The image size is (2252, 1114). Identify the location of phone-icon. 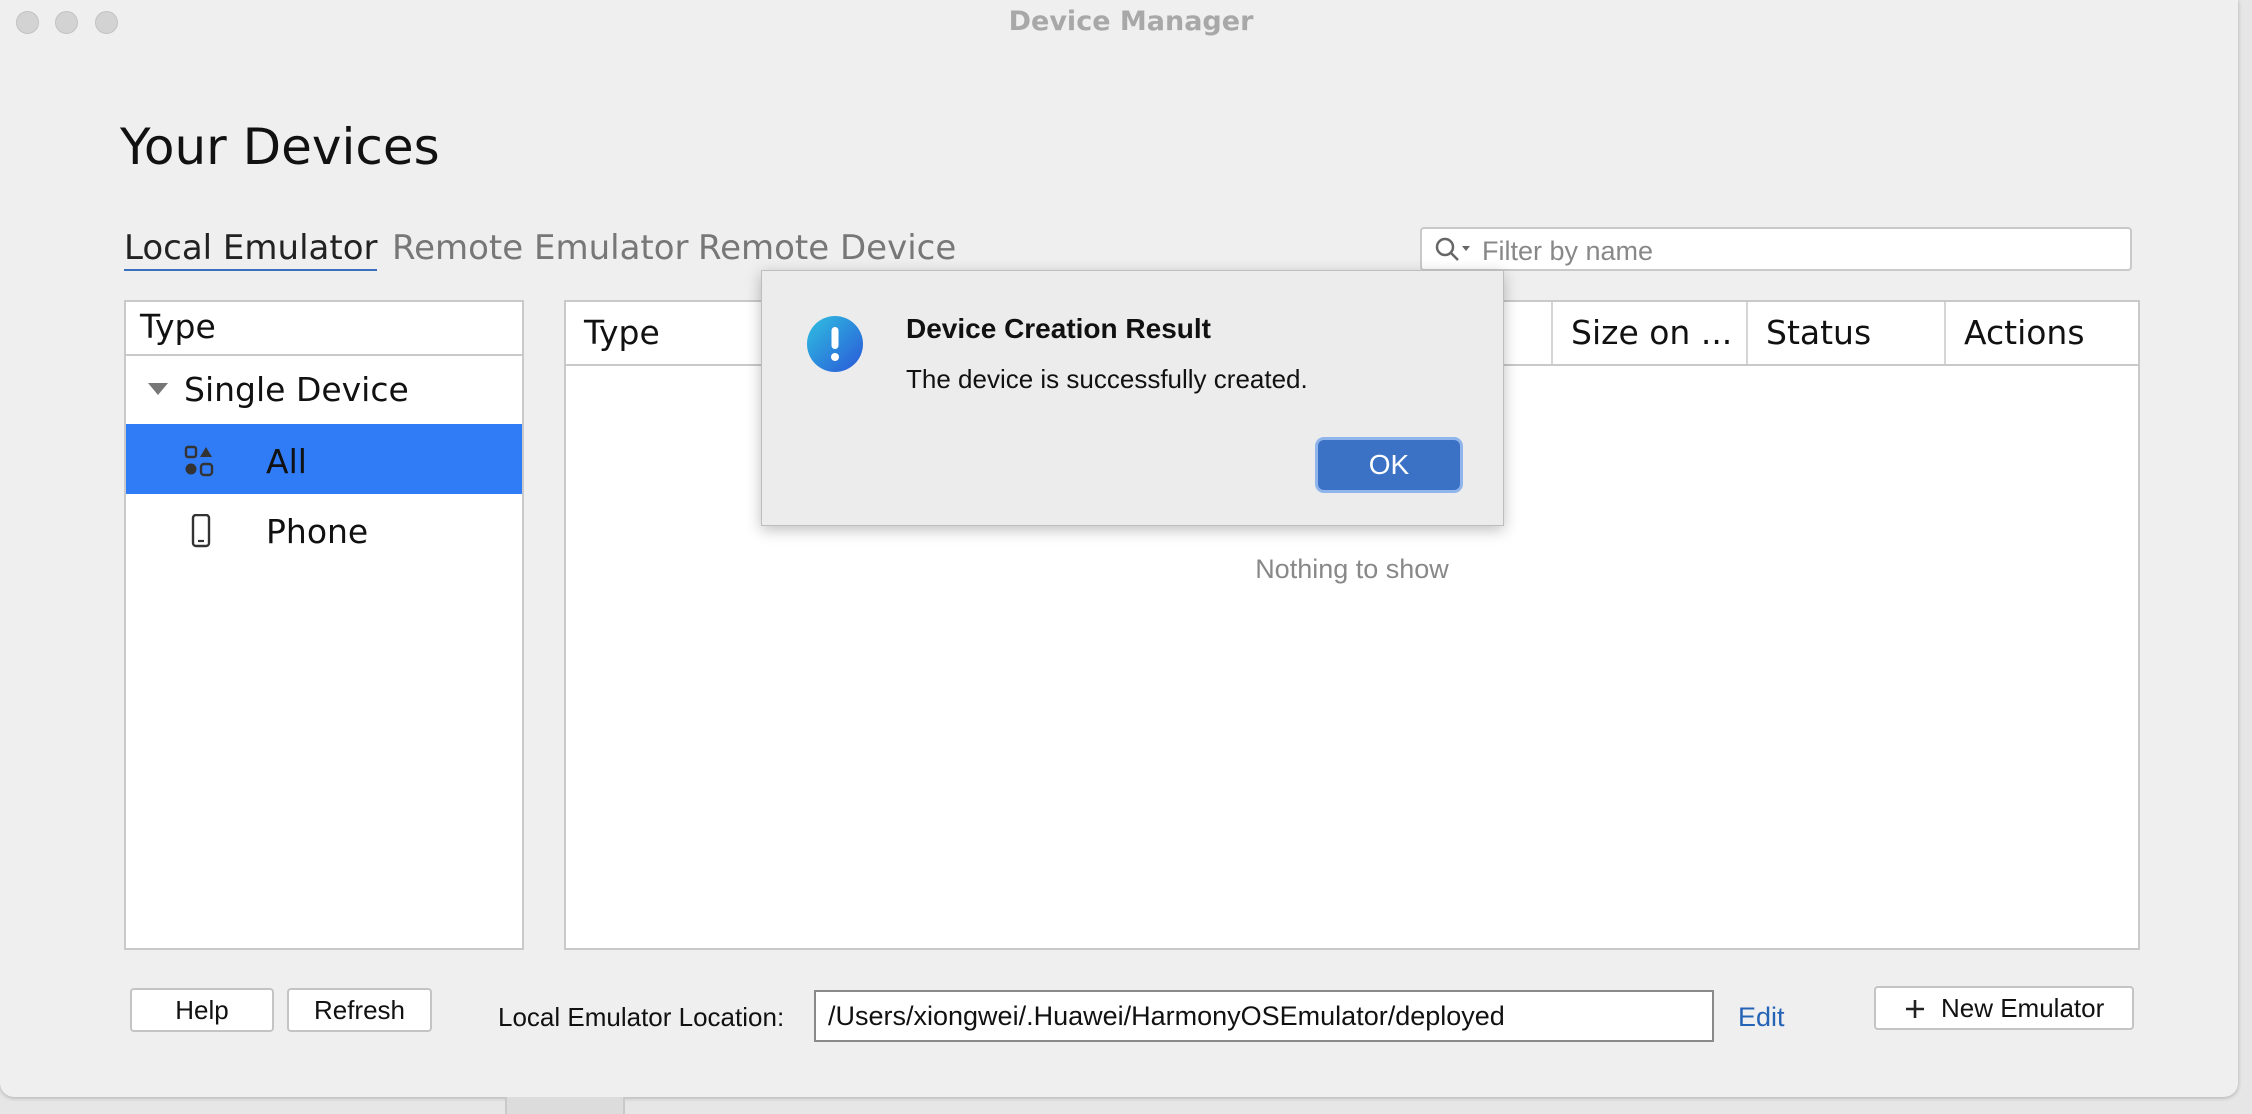
(201, 534).